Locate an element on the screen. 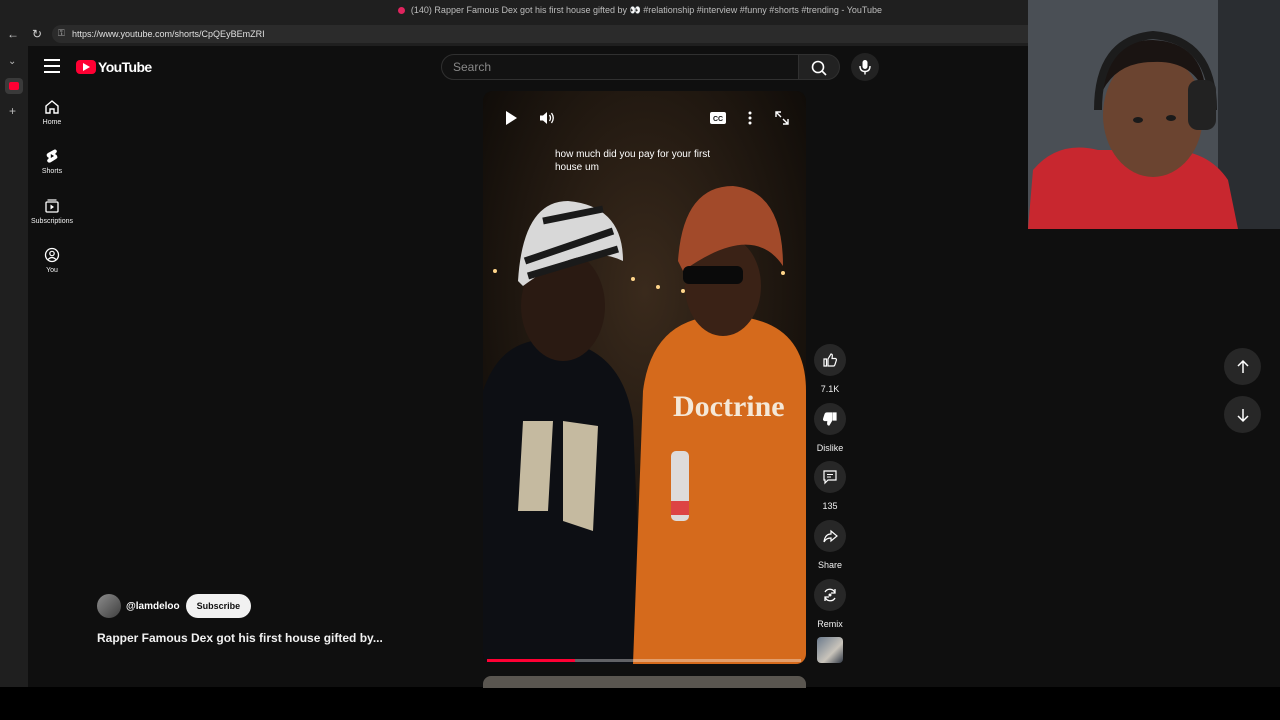  arrow-up-icon is located at coordinates (1242, 366).